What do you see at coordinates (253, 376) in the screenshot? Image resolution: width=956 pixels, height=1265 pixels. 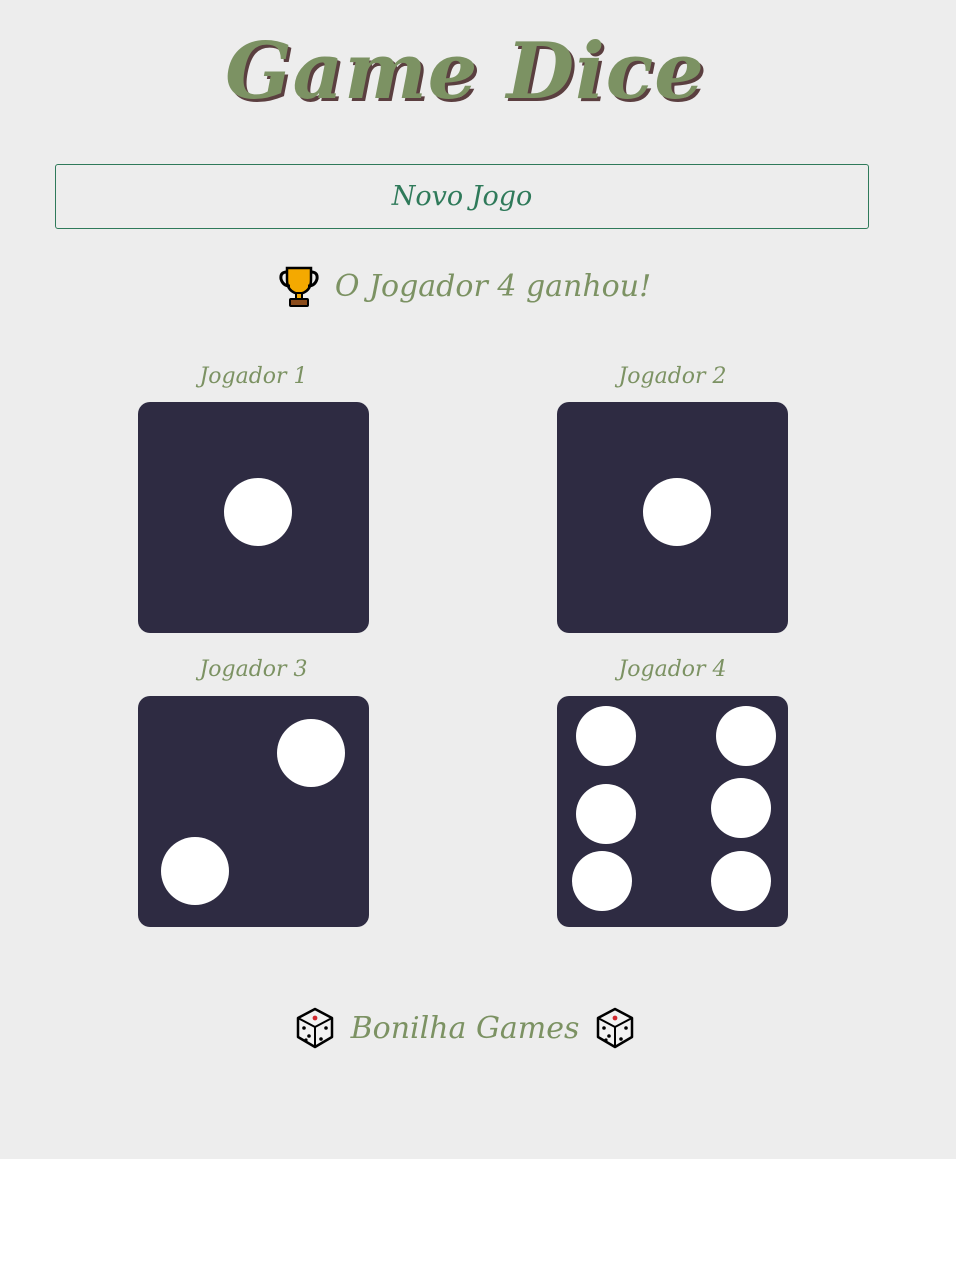 I see `player-1-label: Jogador 1` at bounding box center [253, 376].